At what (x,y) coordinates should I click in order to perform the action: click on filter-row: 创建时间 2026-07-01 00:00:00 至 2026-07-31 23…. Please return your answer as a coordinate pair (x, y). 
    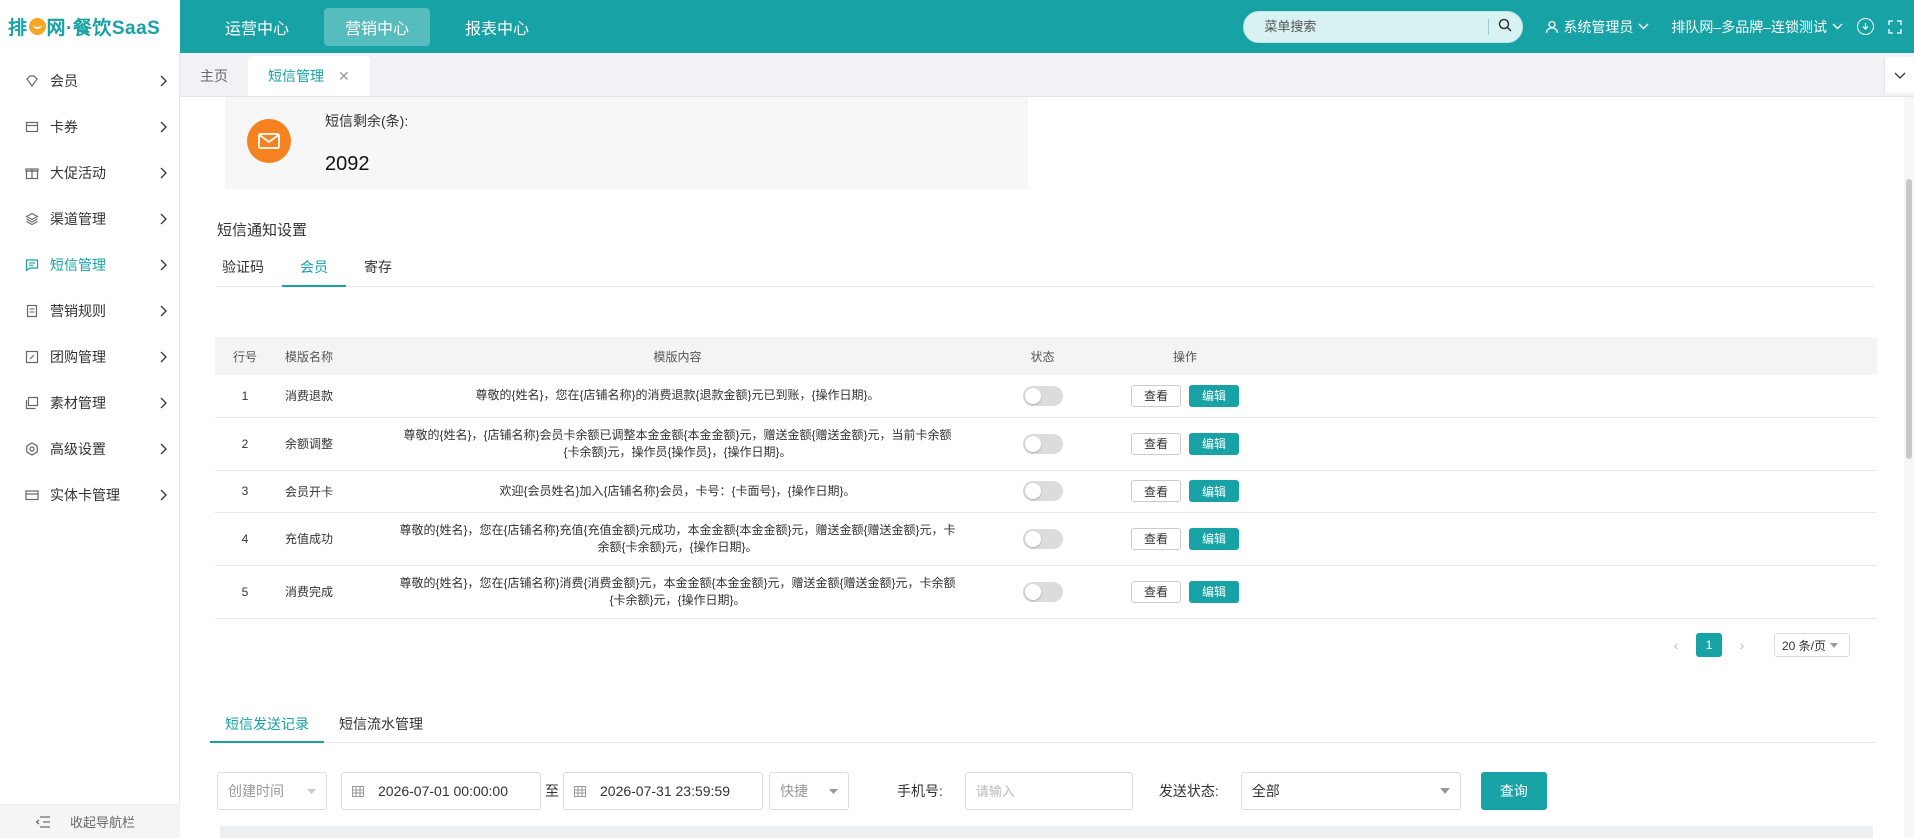
    Looking at the image, I should click on (882, 791).